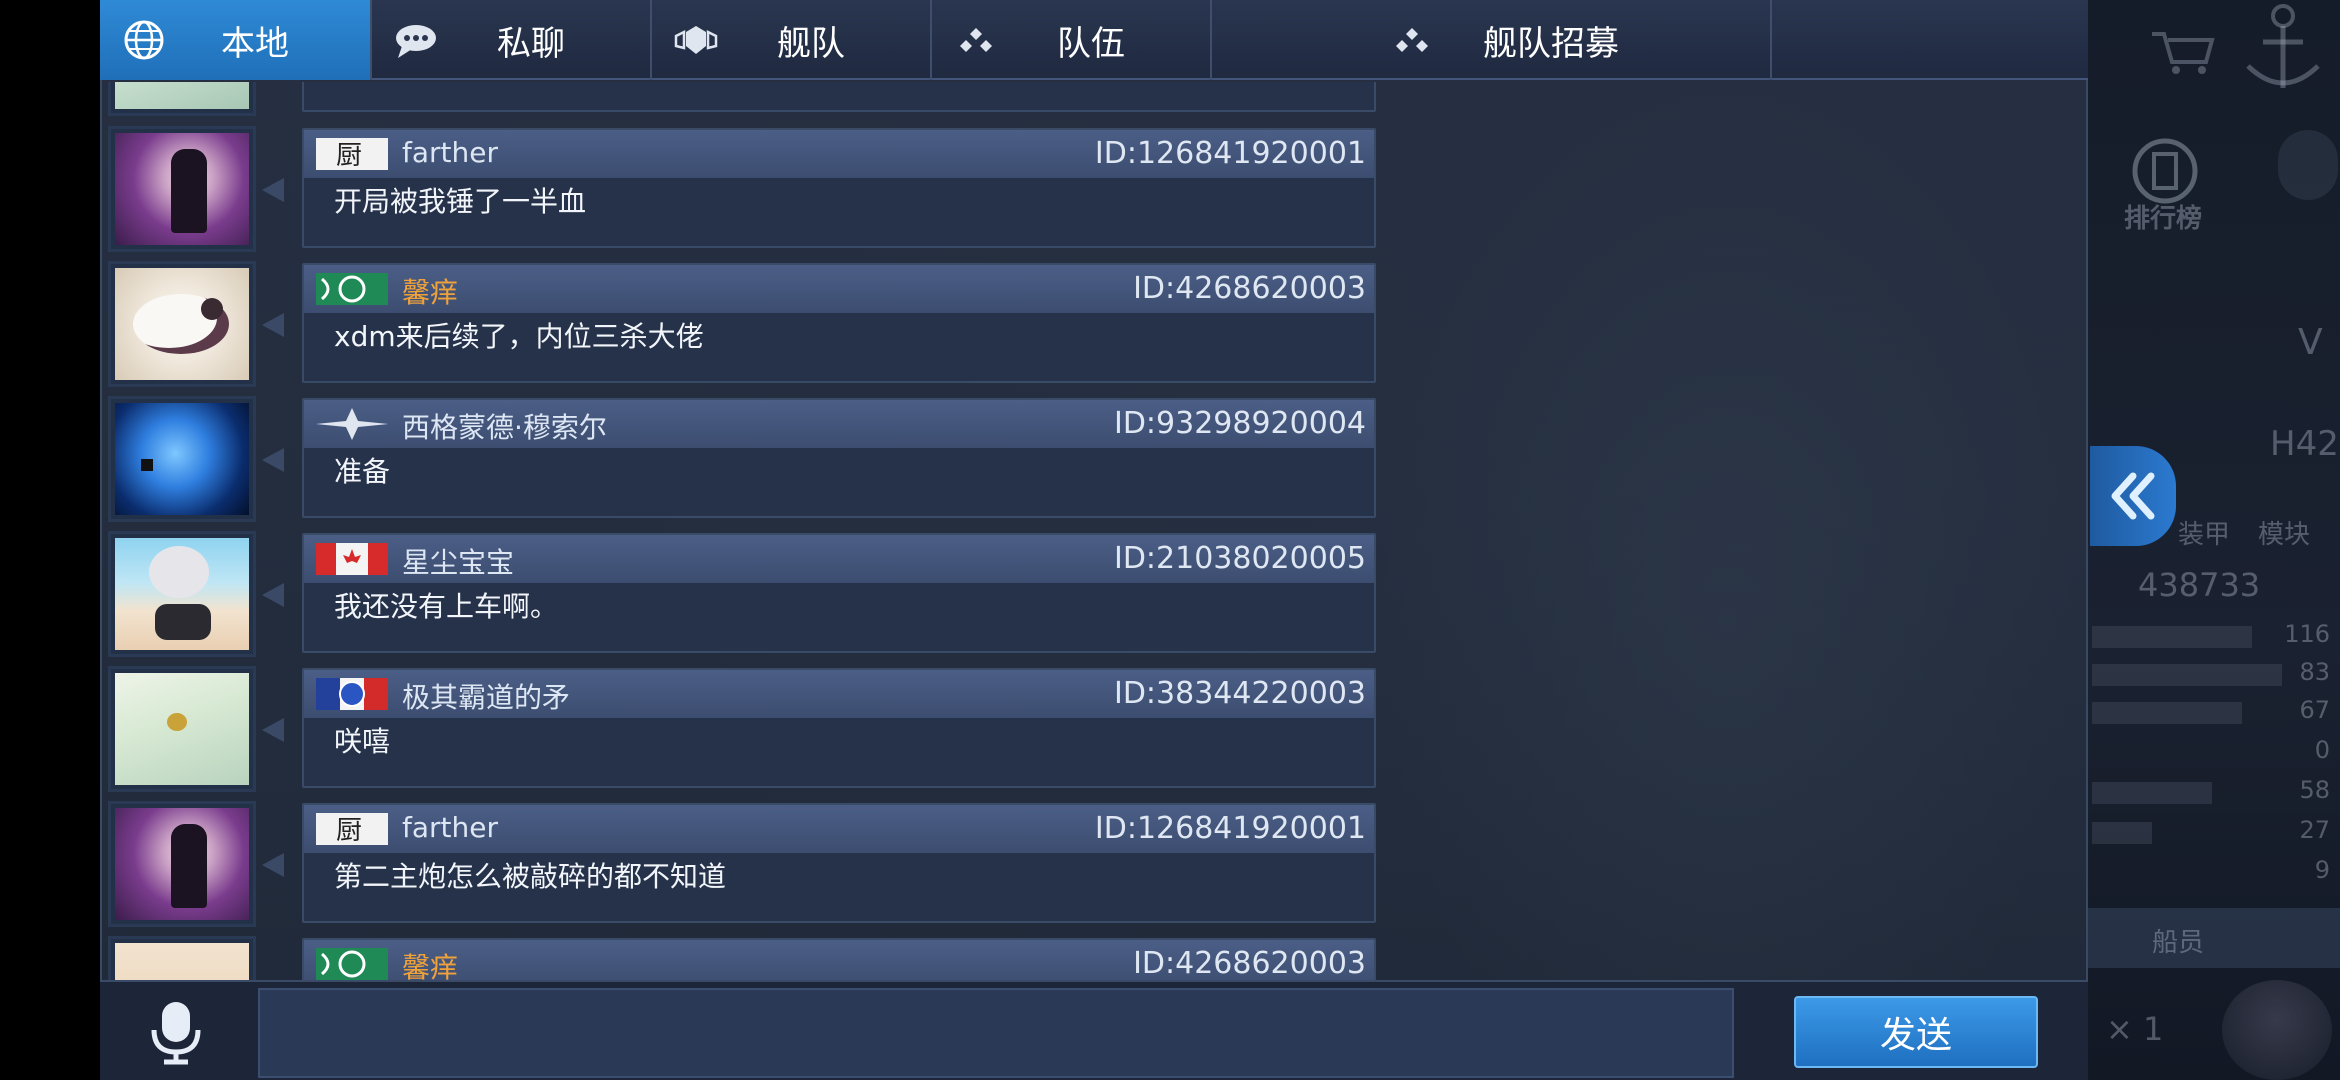 The image size is (2340, 1080). I want to click on double-chevron-left-icon, so click(2133, 496).